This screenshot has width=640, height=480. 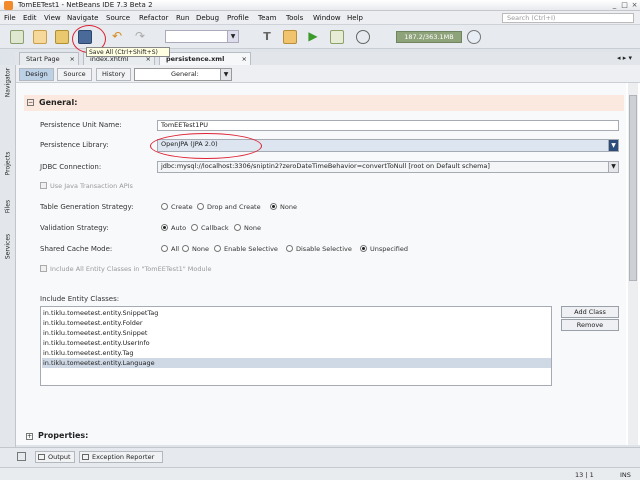 I want to click on history-view-button: History, so click(x=113, y=74).